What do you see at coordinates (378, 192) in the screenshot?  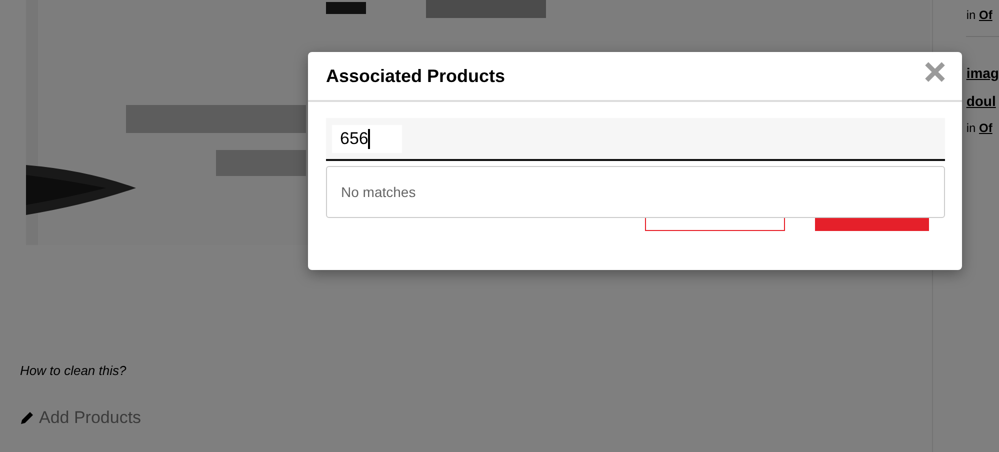 I see `no-matches-text: No matches` at bounding box center [378, 192].